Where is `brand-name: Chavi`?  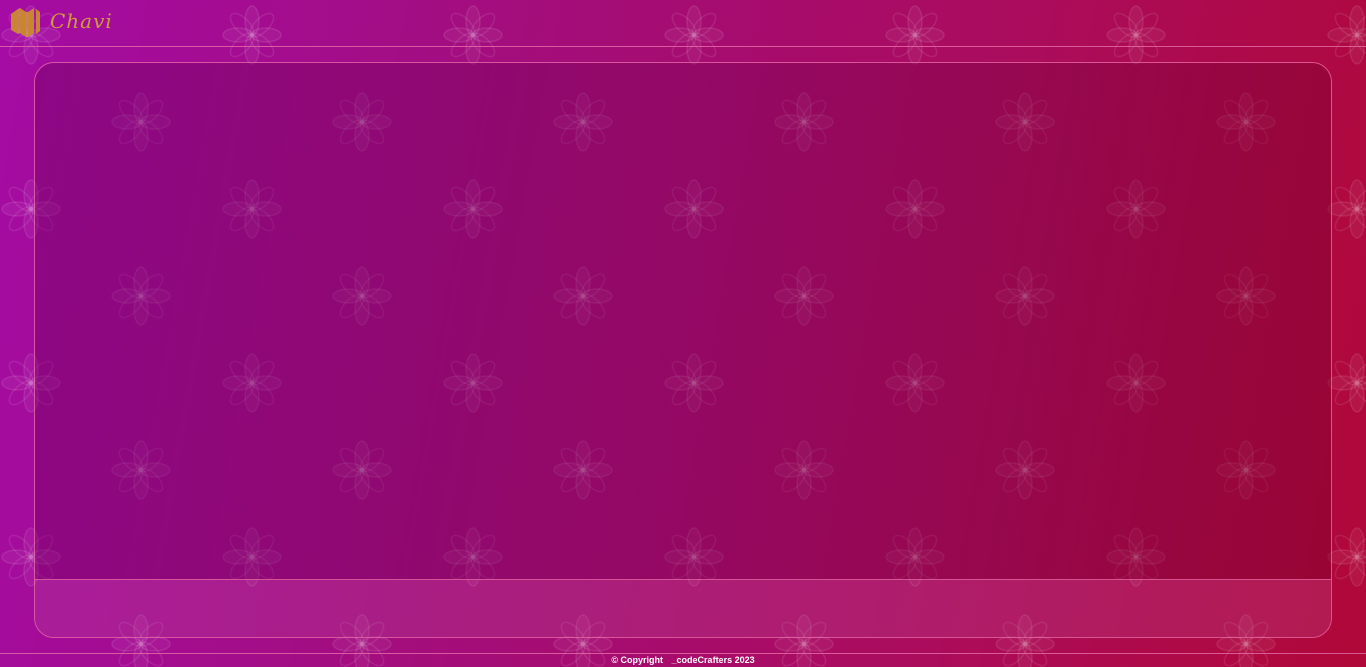
brand-name: Chavi is located at coordinates (81, 20).